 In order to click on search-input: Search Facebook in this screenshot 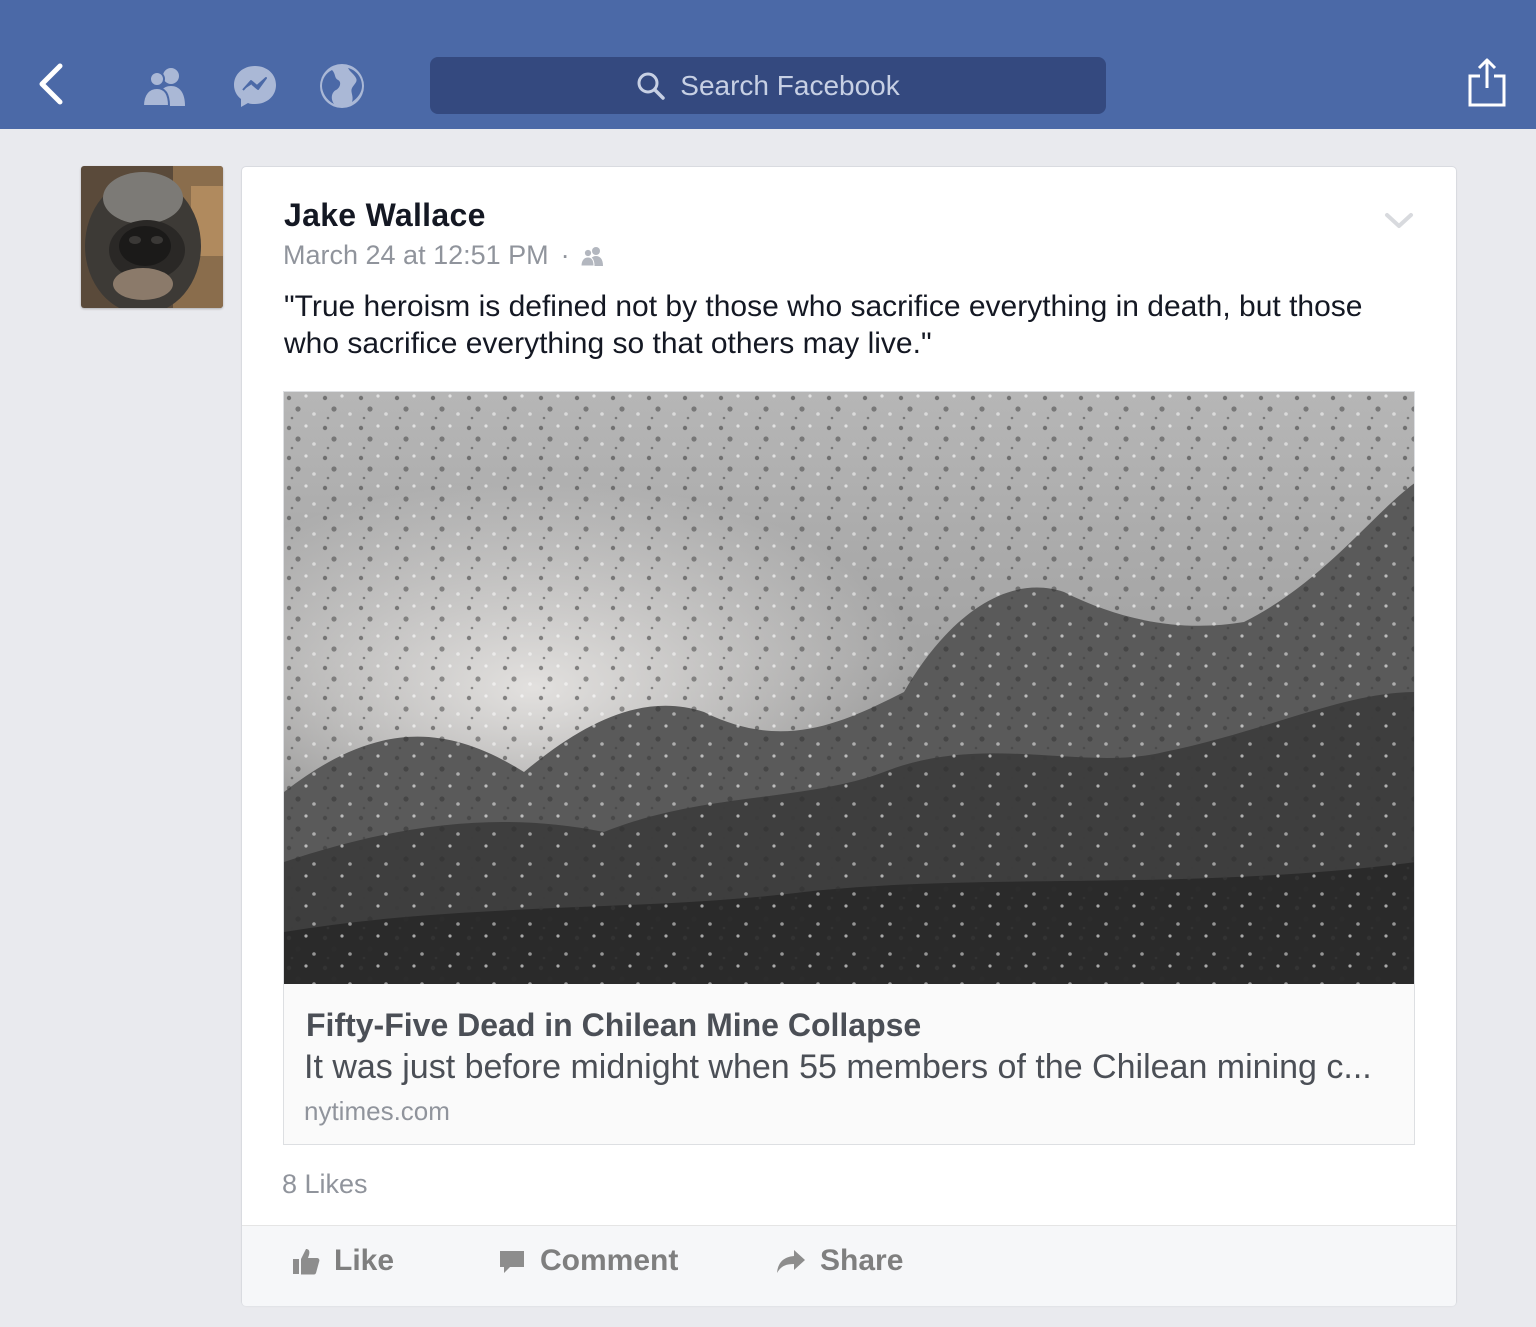, I will do `click(768, 85)`.